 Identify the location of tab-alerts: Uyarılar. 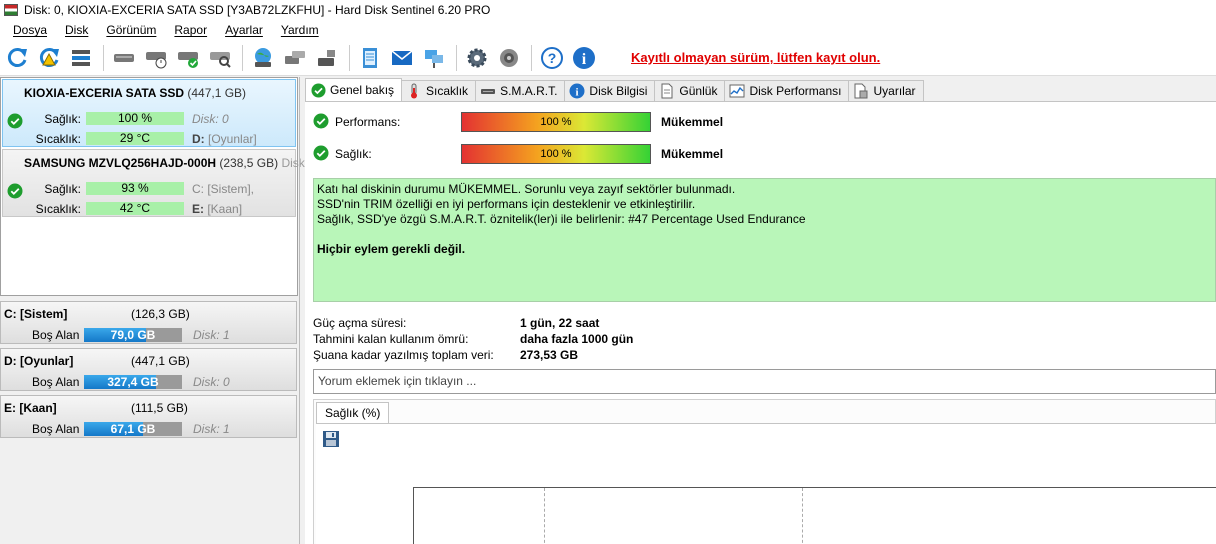
(886, 90).